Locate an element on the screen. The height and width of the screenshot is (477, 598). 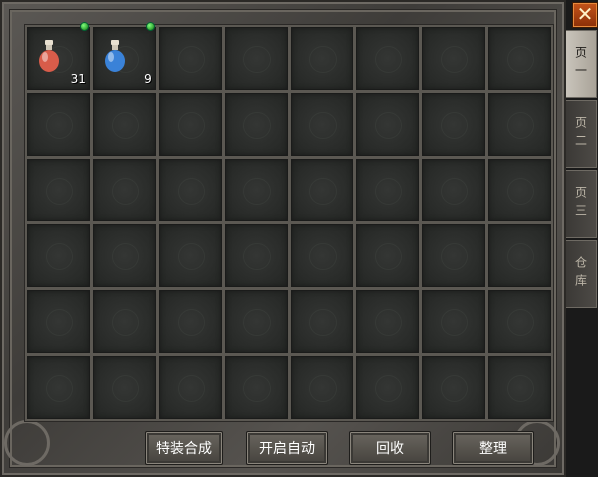
close-icon: ✕ is located at coordinates (585, 14).